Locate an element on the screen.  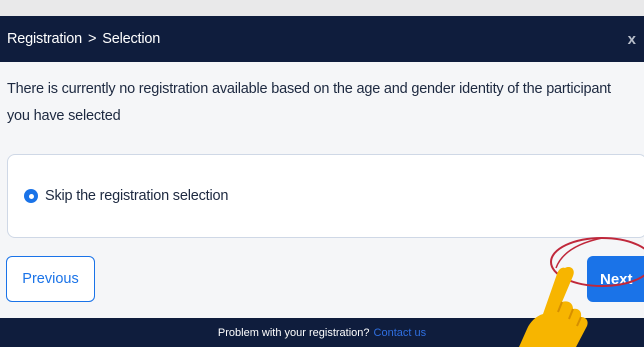
close-icon: x is located at coordinates (632, 39).